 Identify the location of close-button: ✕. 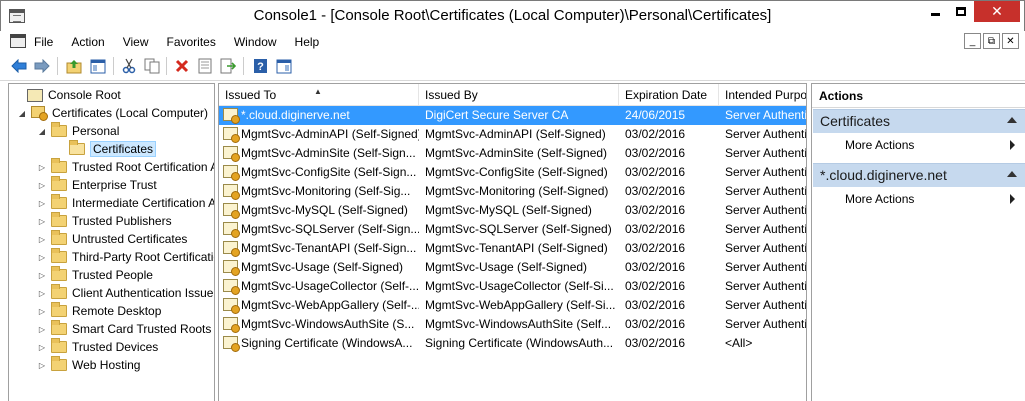
(997, 11).